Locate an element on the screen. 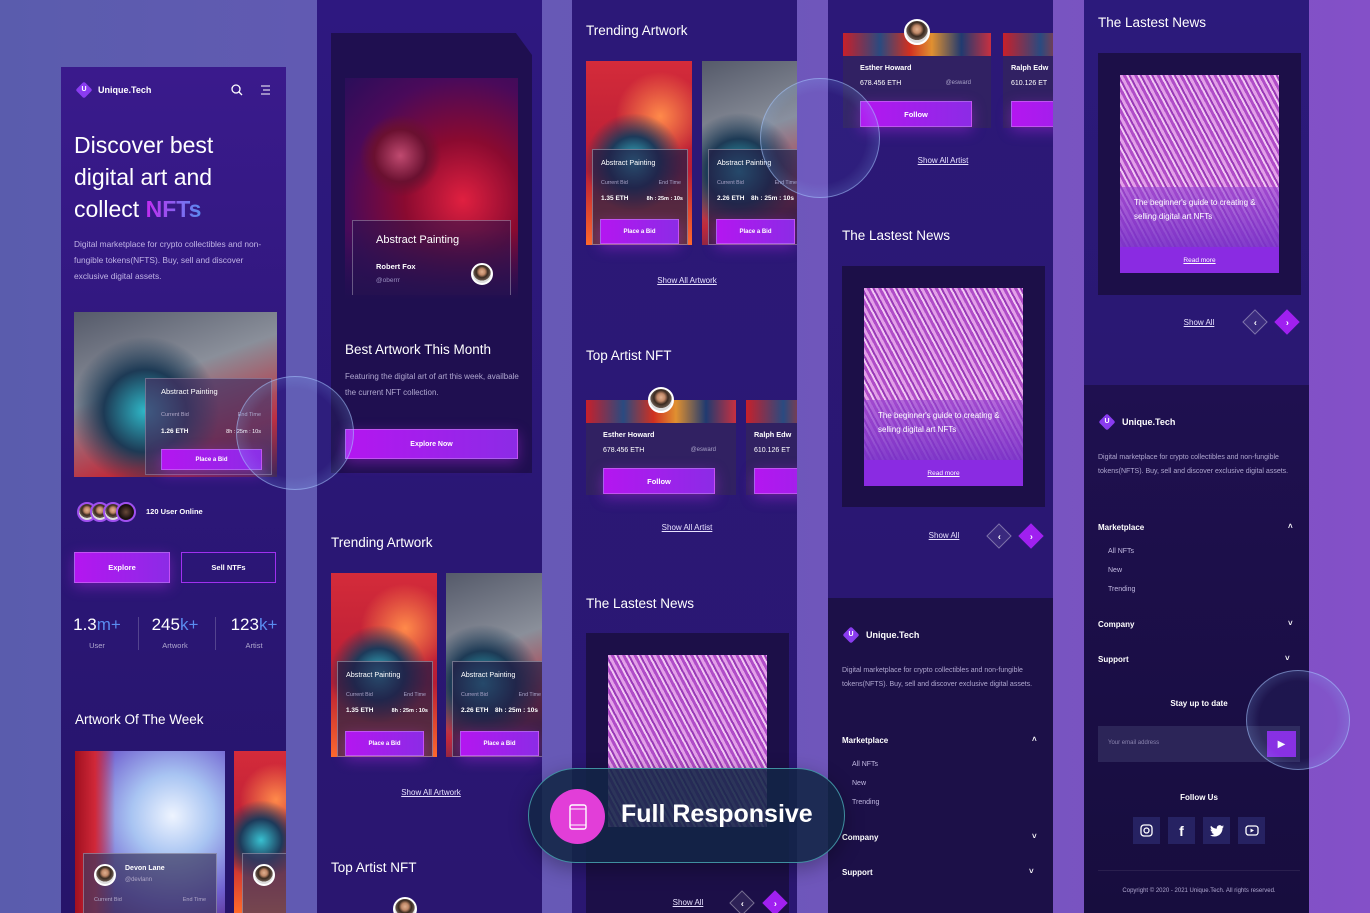  explore-button: Explore is located at coordinates (122, 567).